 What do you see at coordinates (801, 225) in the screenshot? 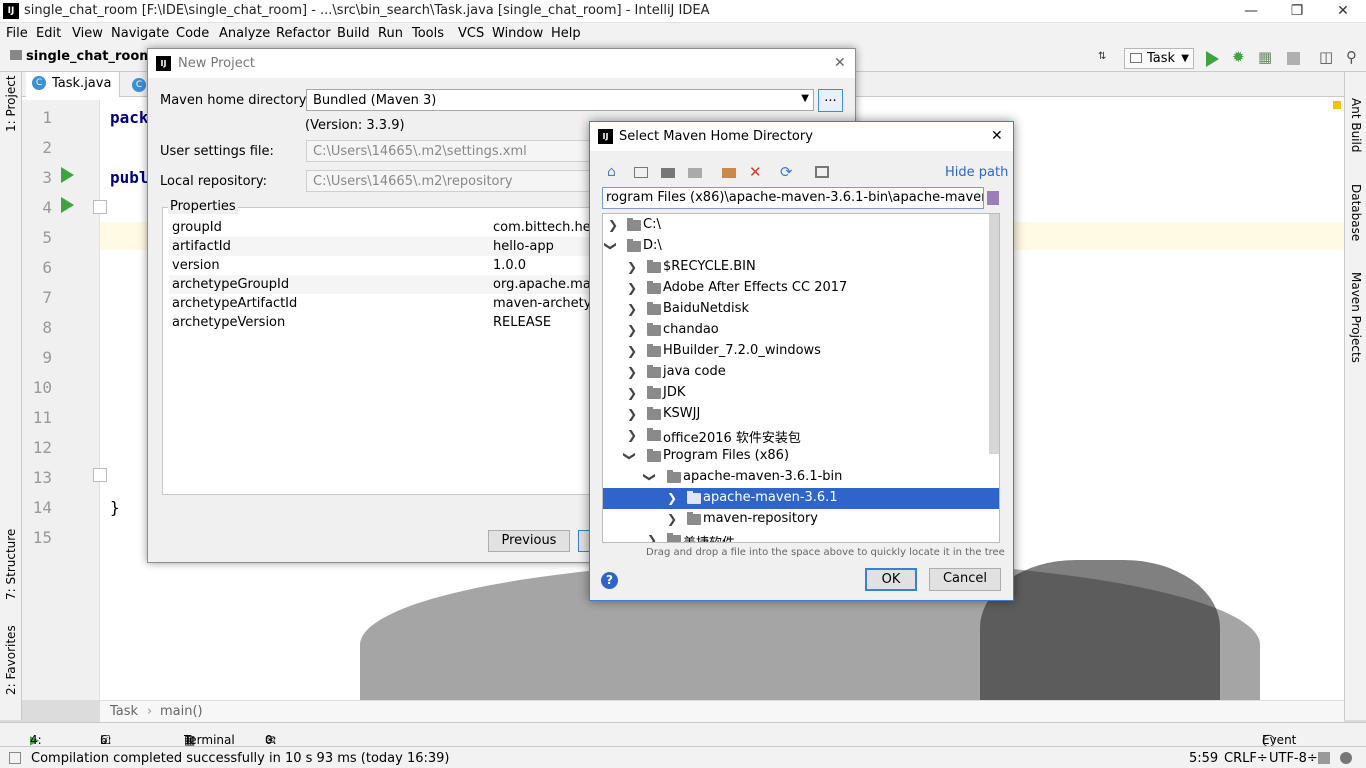
I see `tree-node: ❯ C:\` at bounding box center [801, 225].